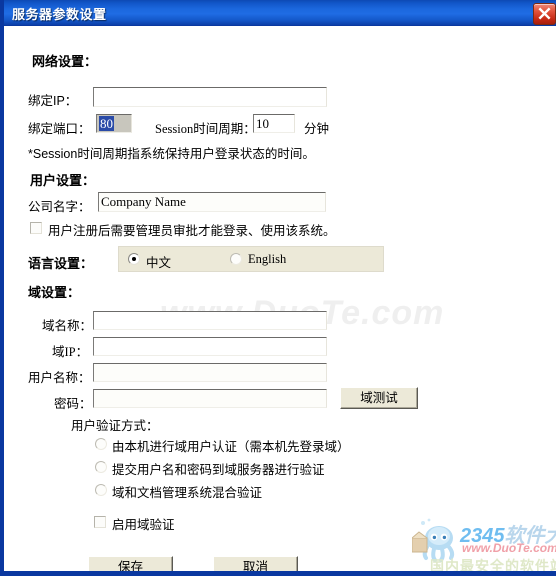 Image resolution: width=556 pixels, height=576 pixels. Describe the element at coordinates (36, 228) in the screenshot. I see `require-approval-checkbox` at that location.